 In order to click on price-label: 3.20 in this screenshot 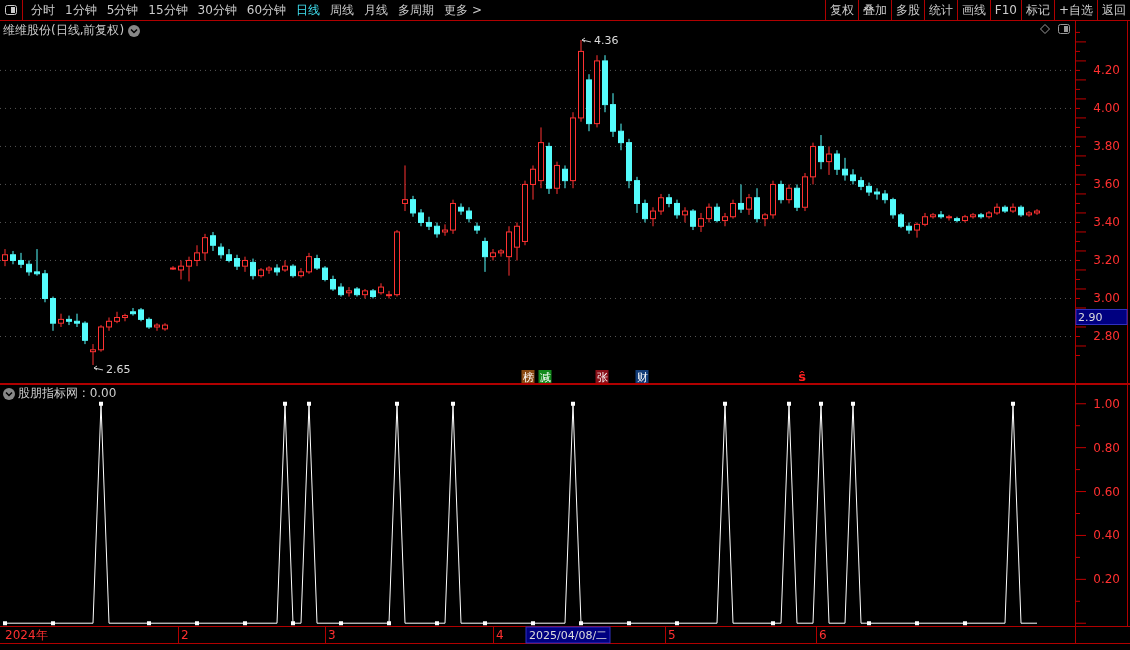, I will do `click(1106, 260)`.